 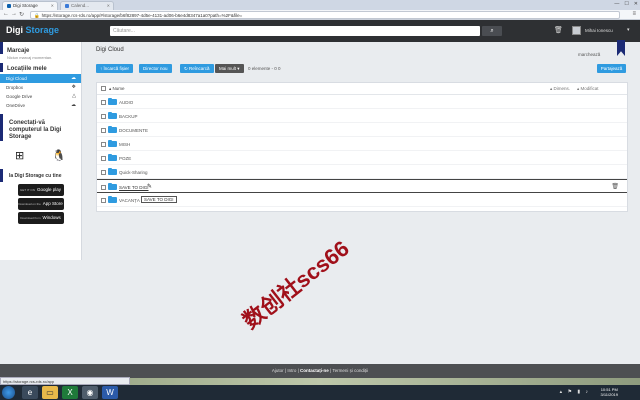 What do you see at coordinates (40, 153) in the screenshot?
I see `os-download-row: ⊞ 🐧` at bounding box center [40, 153].